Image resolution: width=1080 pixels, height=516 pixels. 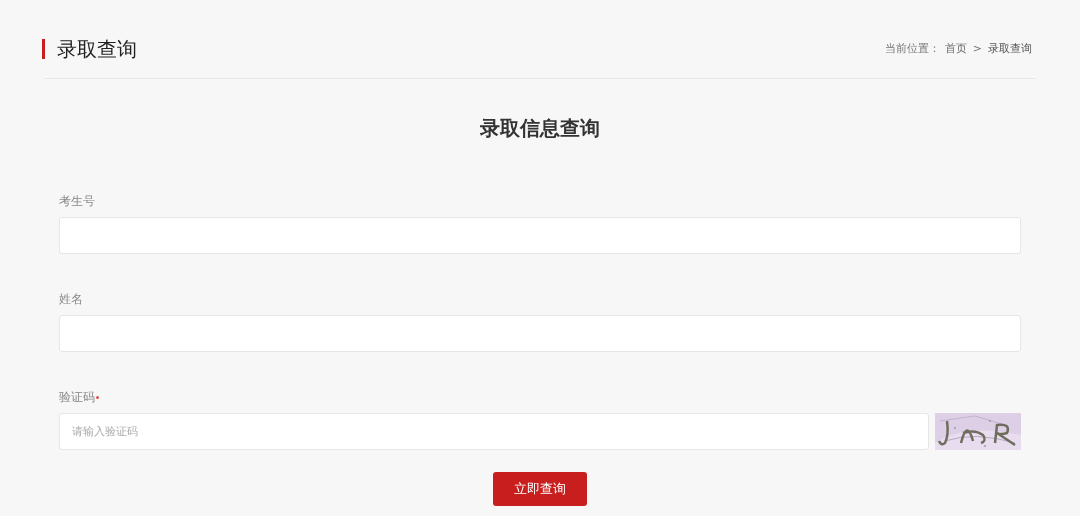 What do you see at coordinates (955, 49) in the screenshot?
I see `breadcrumb-link: 首页` at bounding box center [955, 49].